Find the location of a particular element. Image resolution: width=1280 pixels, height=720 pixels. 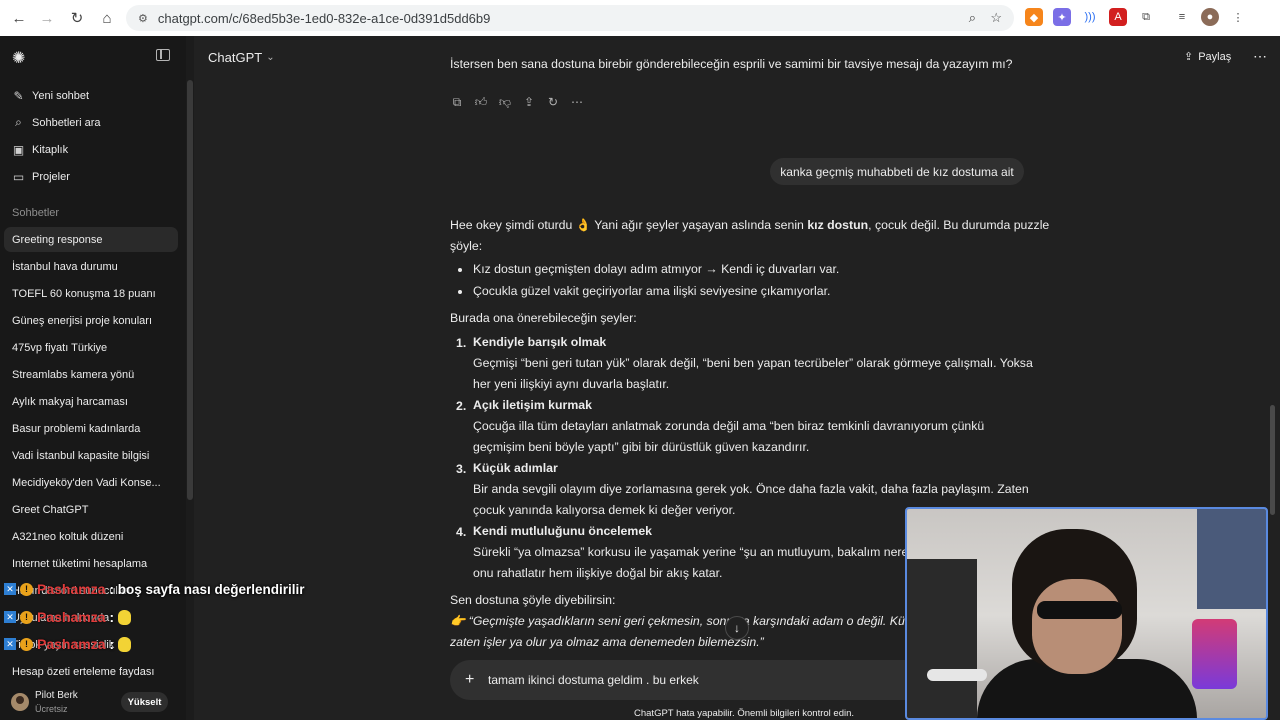

thumbs-up-icon: 👍︎ is located at coordinates (481, 102).